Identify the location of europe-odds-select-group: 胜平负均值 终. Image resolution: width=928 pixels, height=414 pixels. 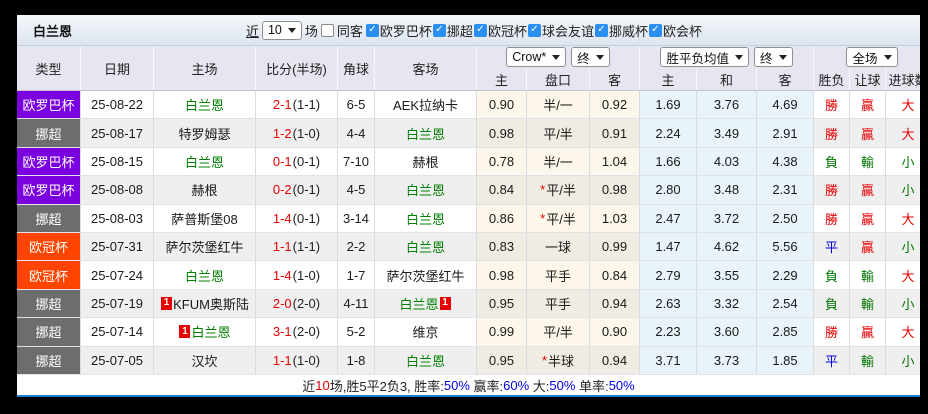
(727, 57).